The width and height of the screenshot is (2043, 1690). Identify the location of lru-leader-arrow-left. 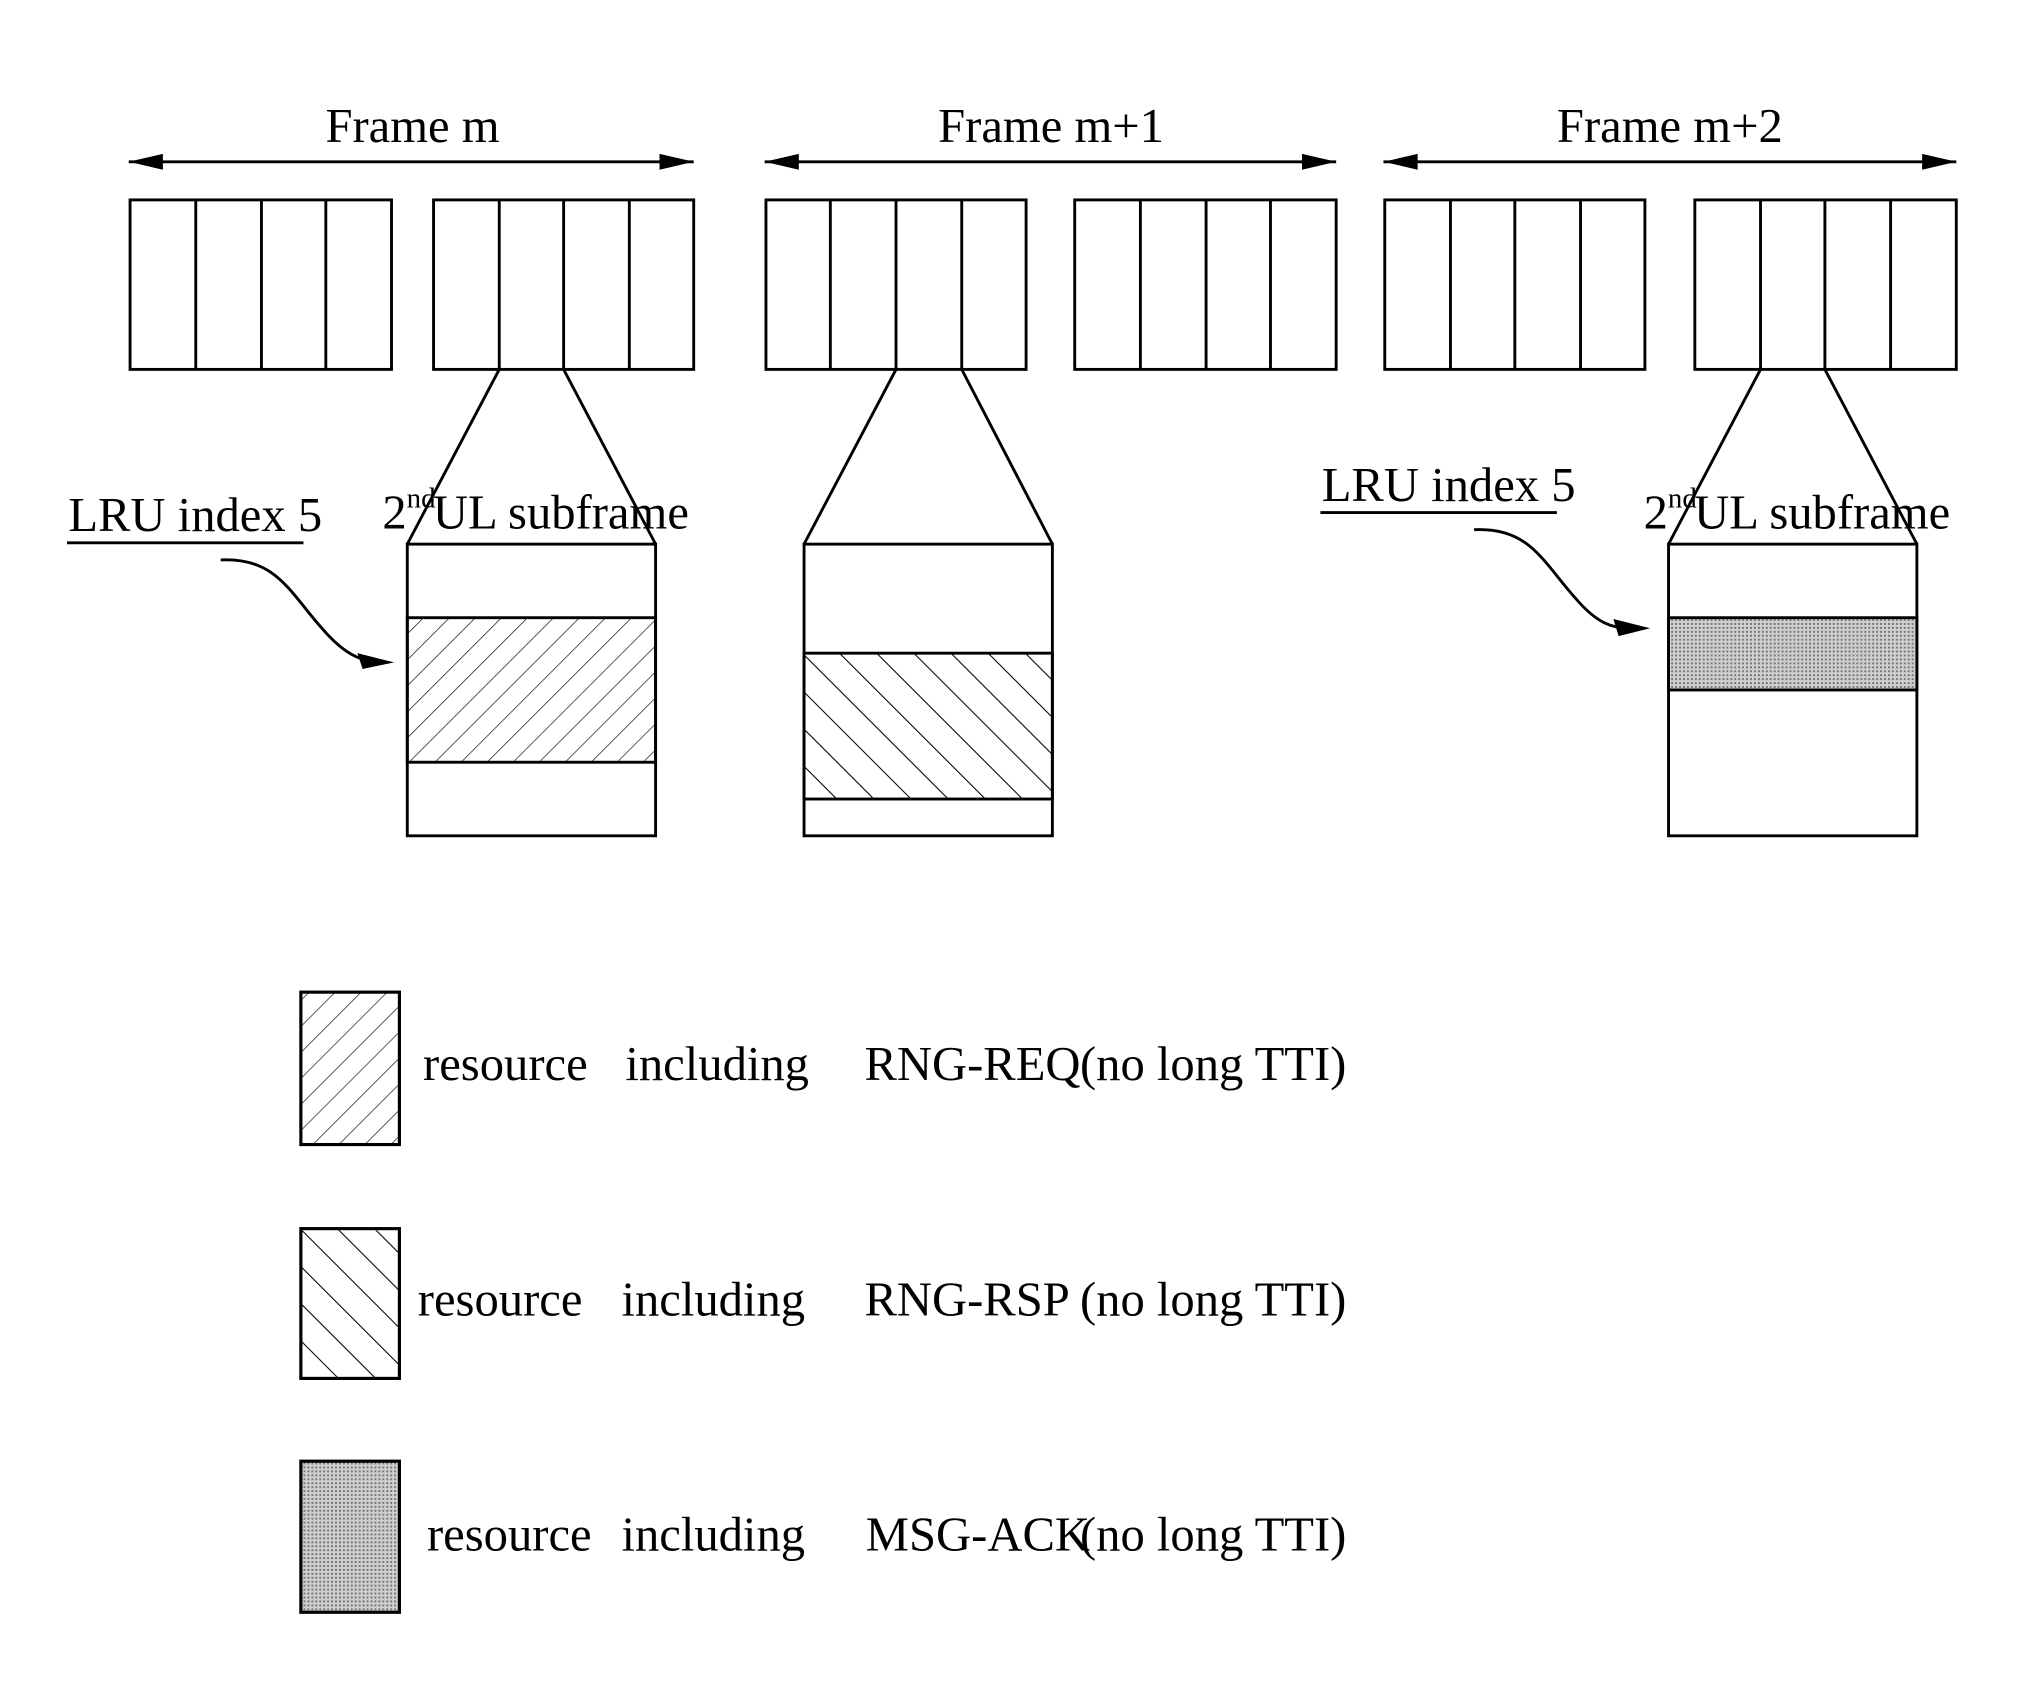
(307, 613).